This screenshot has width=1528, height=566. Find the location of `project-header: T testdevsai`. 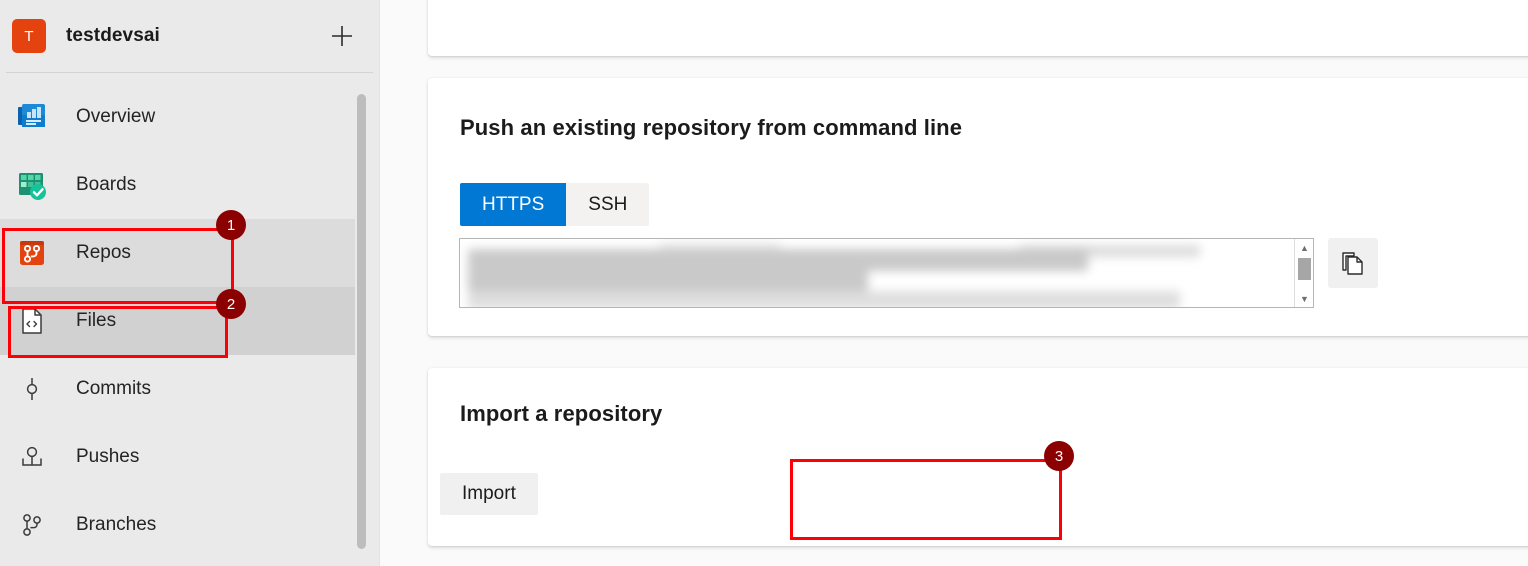

project-header: T testdevsai is located at coordinates (189, 36).